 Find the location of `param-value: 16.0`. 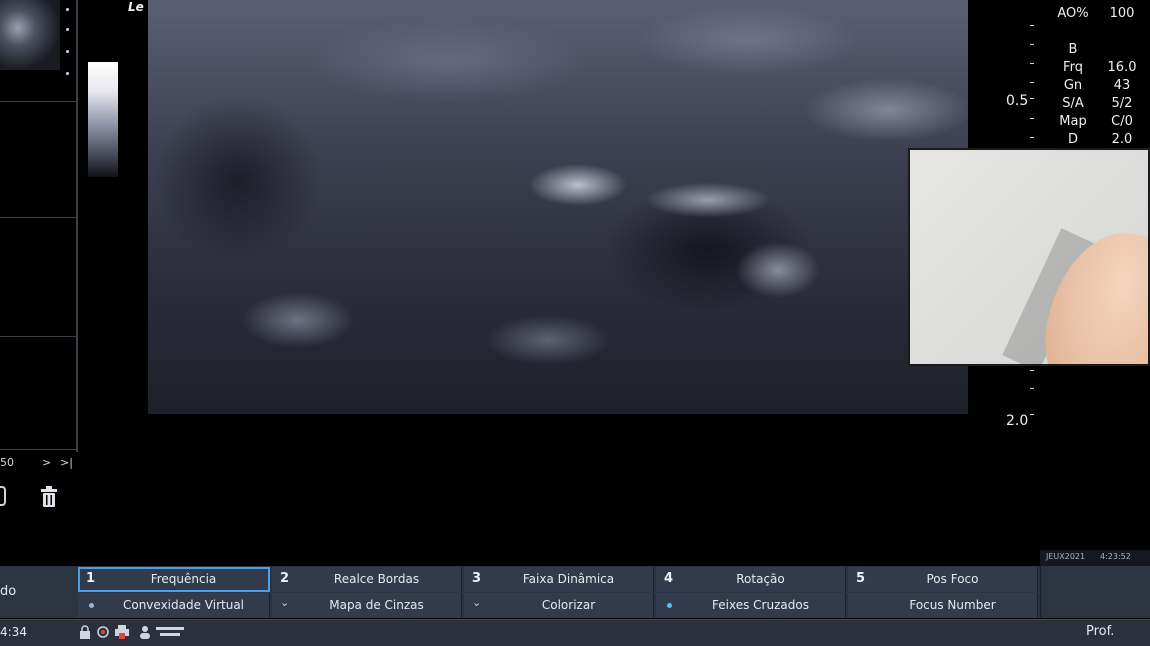

param-value: 16.0 is located at coordinates (1122, 67).